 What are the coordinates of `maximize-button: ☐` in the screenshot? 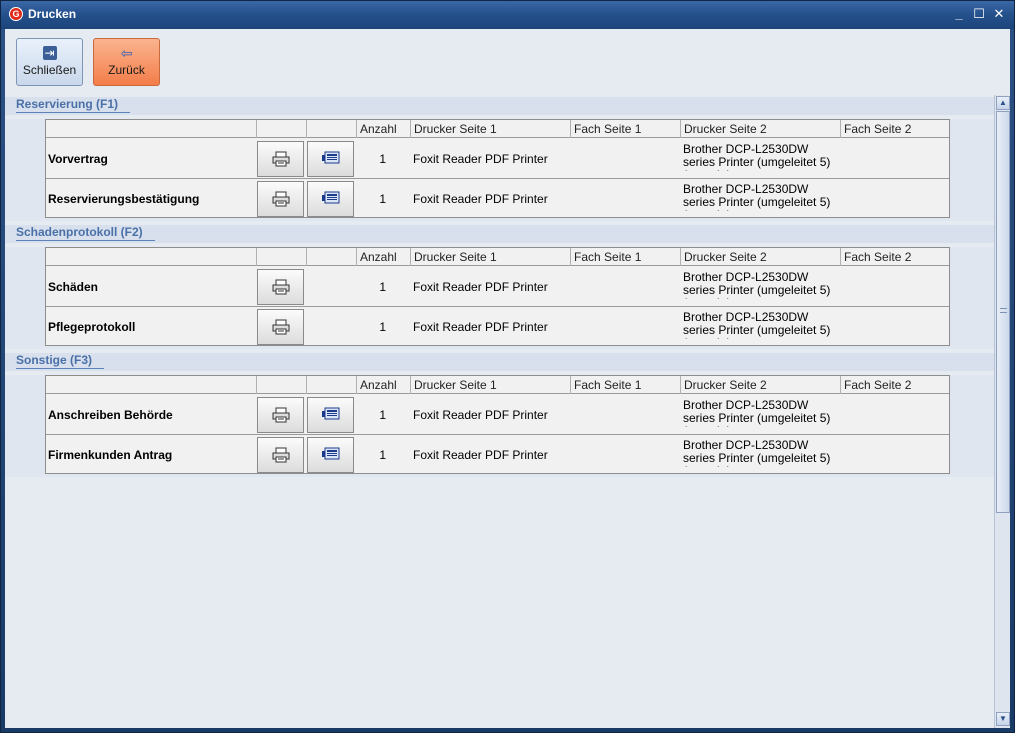 It's located at (979, 14).